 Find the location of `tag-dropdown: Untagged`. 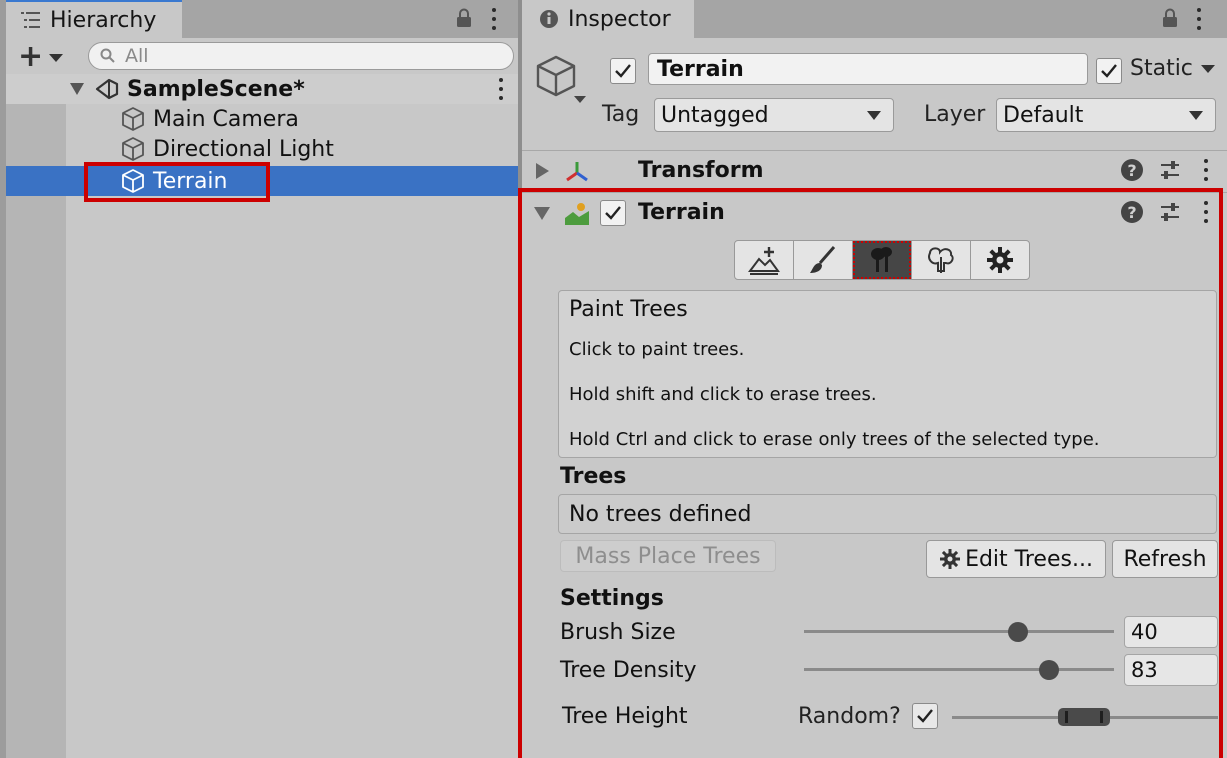

tag-dropdown: Untagged is located at coordinates (774, 115).